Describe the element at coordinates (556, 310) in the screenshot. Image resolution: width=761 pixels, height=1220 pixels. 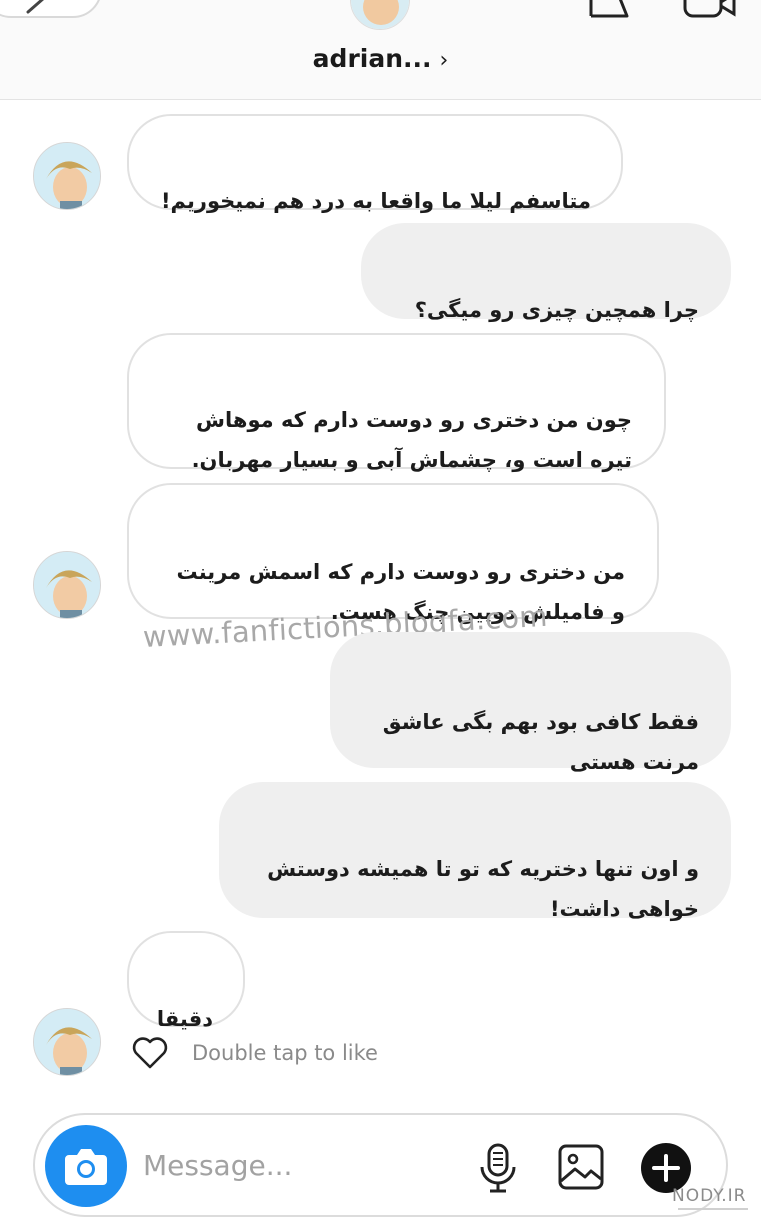
I see `message-text: چرا همچین چیزی رو میگی؟` at that location.